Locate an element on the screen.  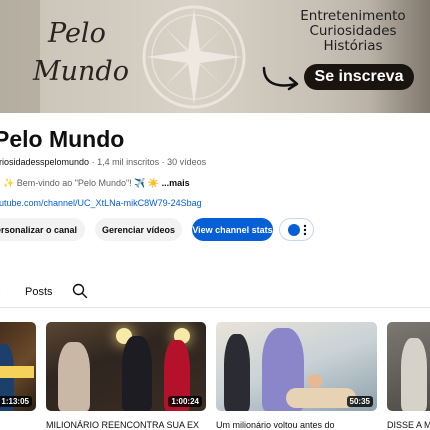
video-duration: 1:13:05 is located at coordinates (16, 401).